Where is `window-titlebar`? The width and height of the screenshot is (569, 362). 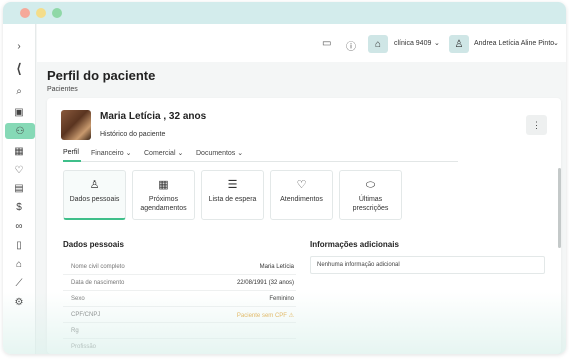 window-titlebar is located at coordinates (284, 13).